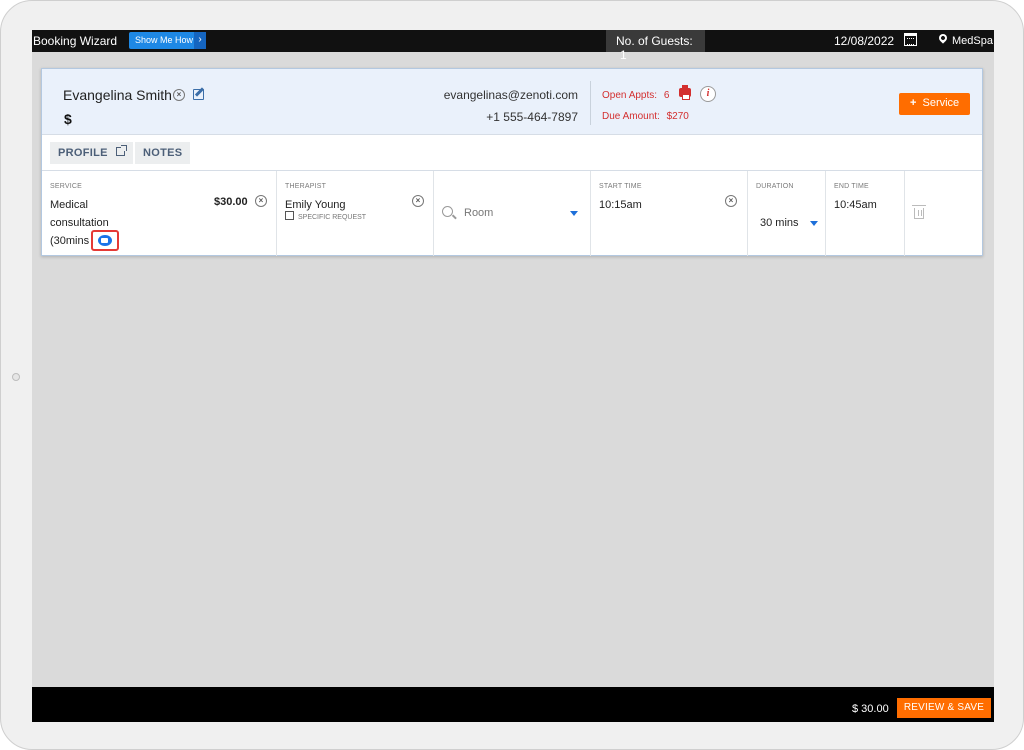 This screenshot has width=1024, height=750. I want to click on zoom-video-icon, so click(105, 240).